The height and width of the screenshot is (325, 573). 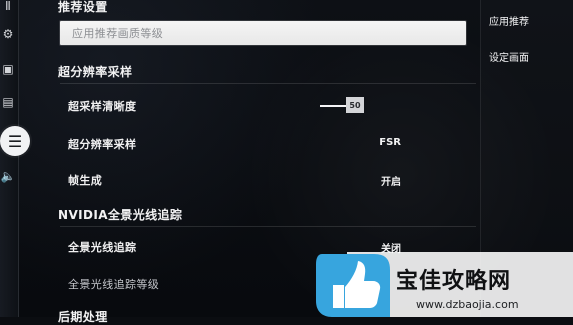 I want to click on monitor-icon: ▣, so click(x=8, y=69).